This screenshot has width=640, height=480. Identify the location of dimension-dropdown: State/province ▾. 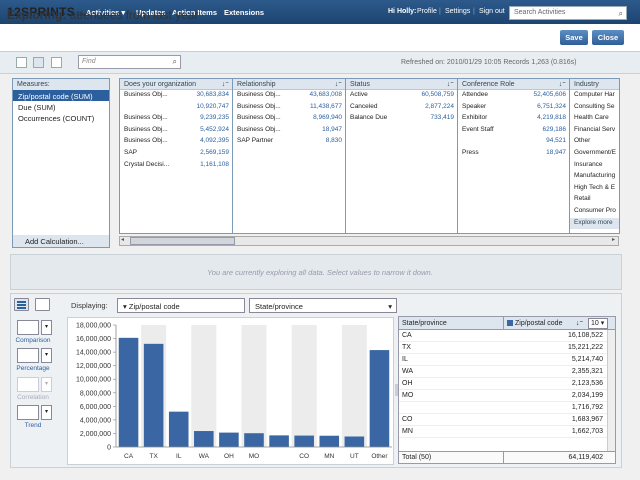
(323, 305).